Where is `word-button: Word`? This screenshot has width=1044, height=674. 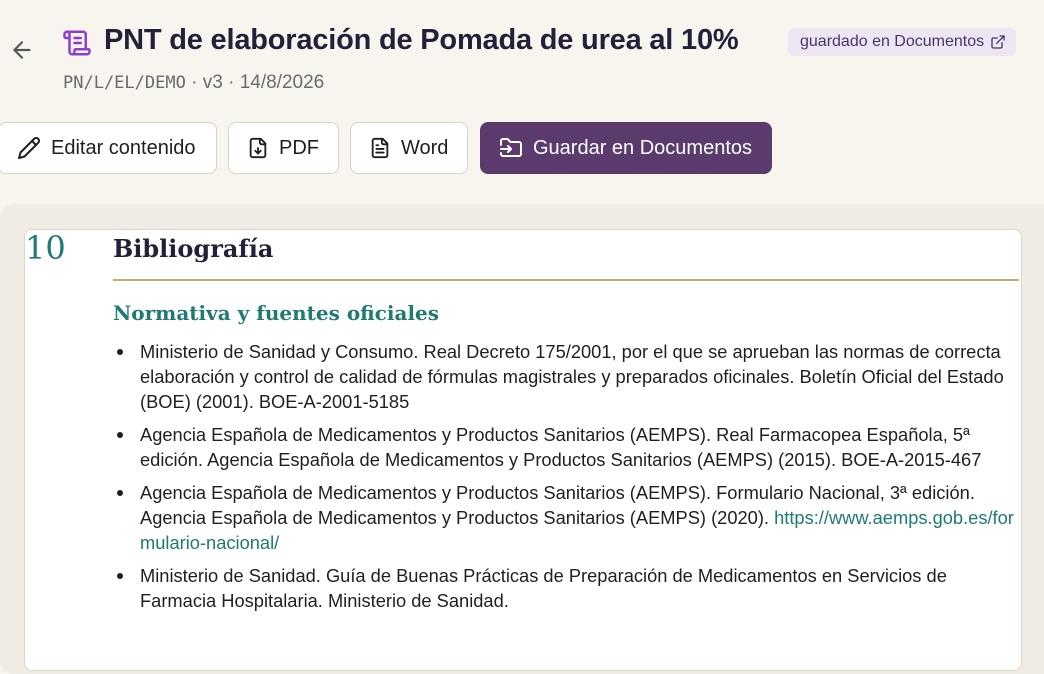
word-button: Word is located at coordinates (409, 148).